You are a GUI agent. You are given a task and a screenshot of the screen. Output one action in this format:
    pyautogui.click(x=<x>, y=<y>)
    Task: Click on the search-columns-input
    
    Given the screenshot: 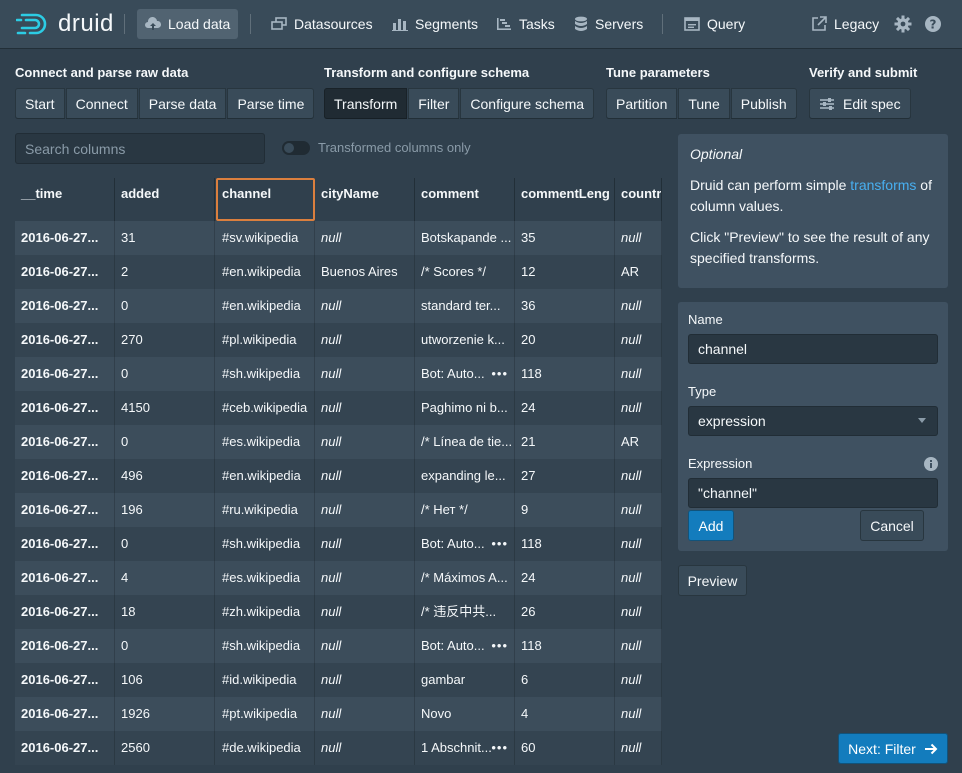 What is the action you would take?
    pyautogui.click(x=140, y=148)
    